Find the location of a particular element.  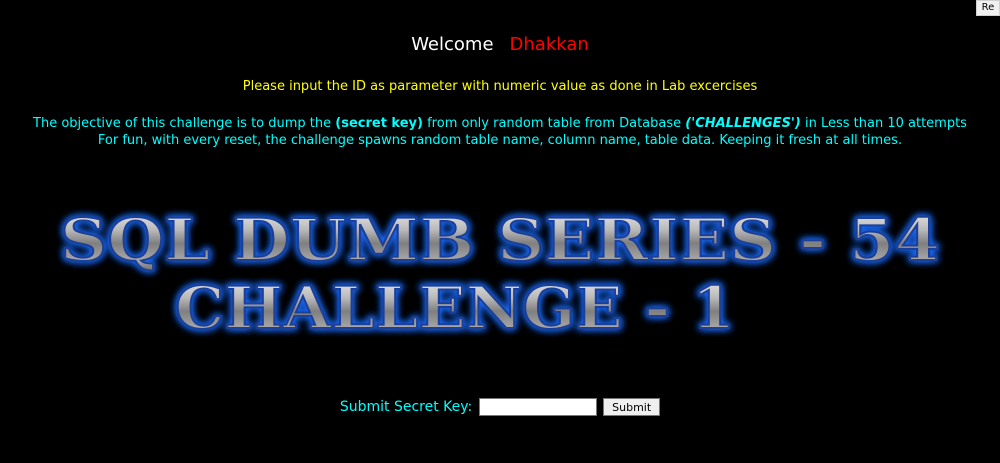

reset-link: Re is located at coordinates (988, 8).